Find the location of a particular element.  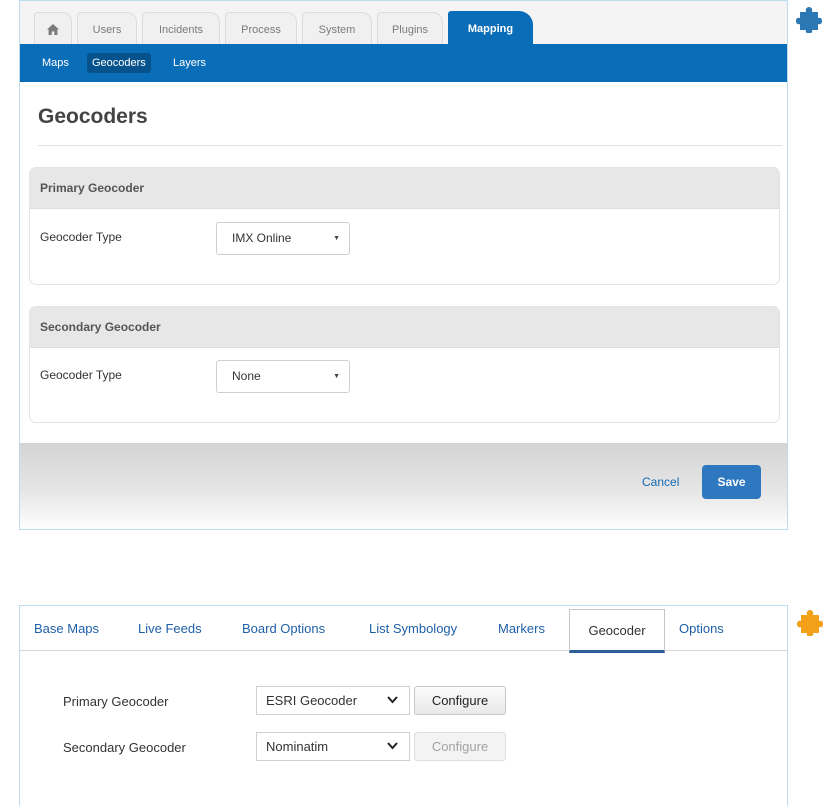

tab-home is located at coordinates (53, 28).